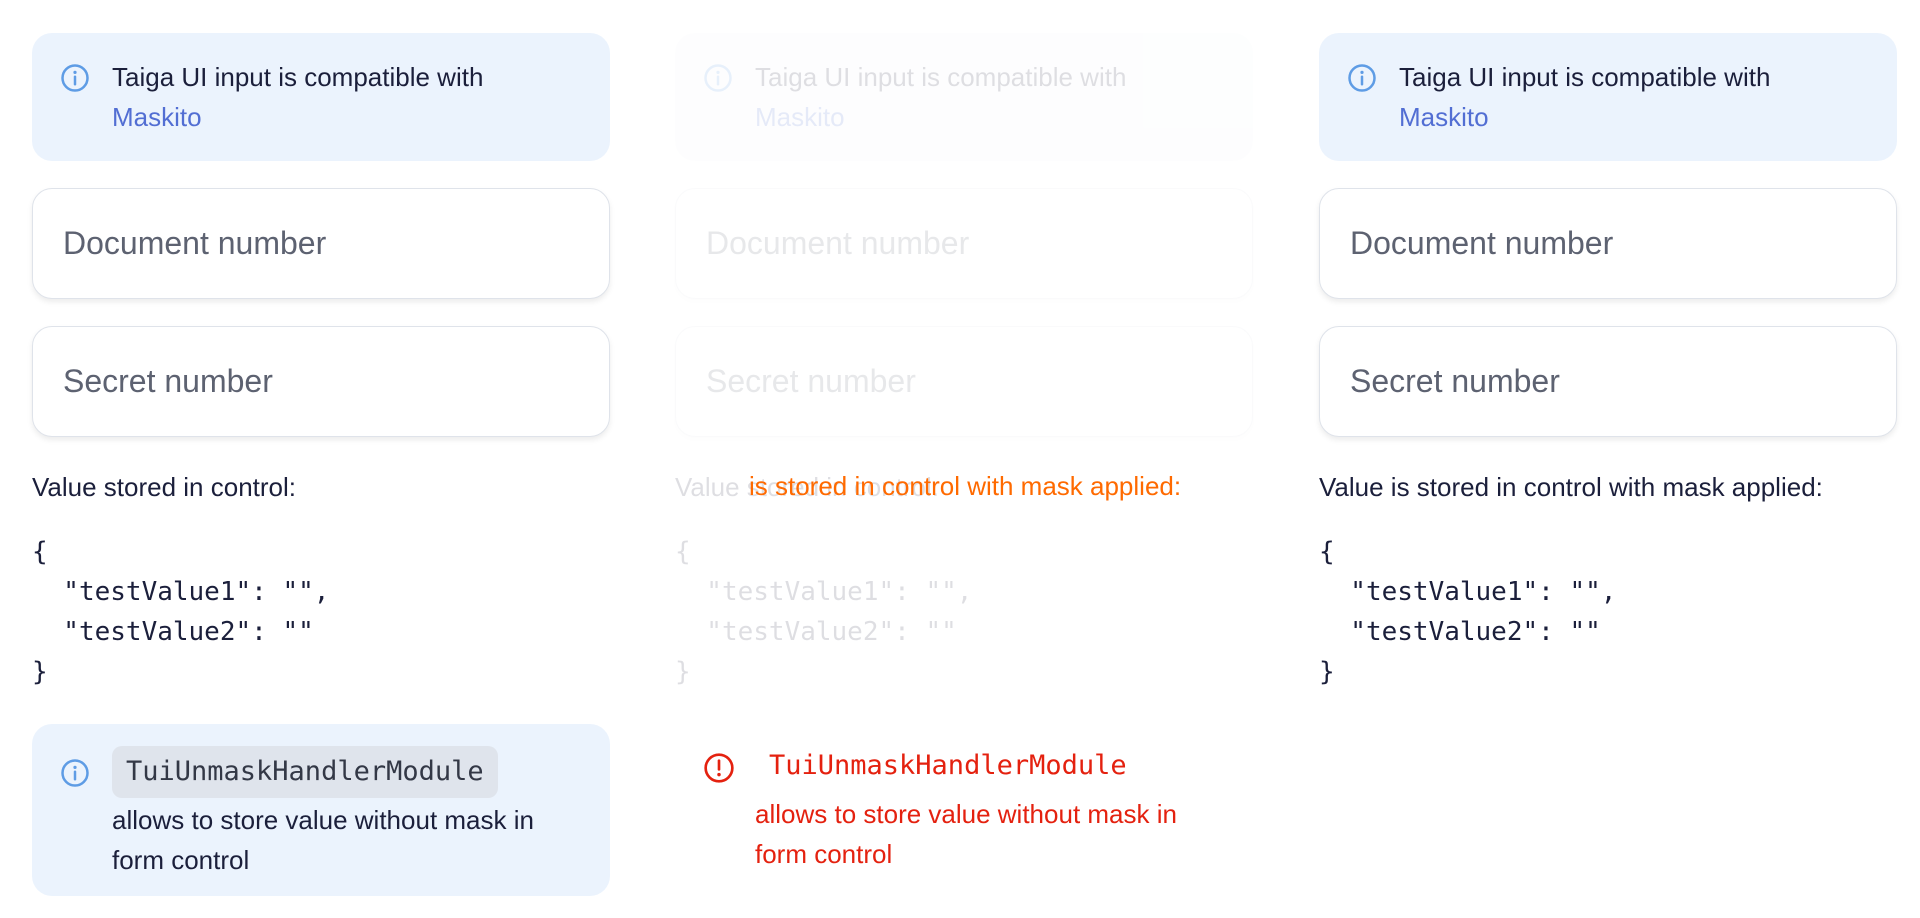  What do you see at coordinates (719, 768) in the screenshot?
I see `warning-circle-icon` at bounding box center [719, 768].